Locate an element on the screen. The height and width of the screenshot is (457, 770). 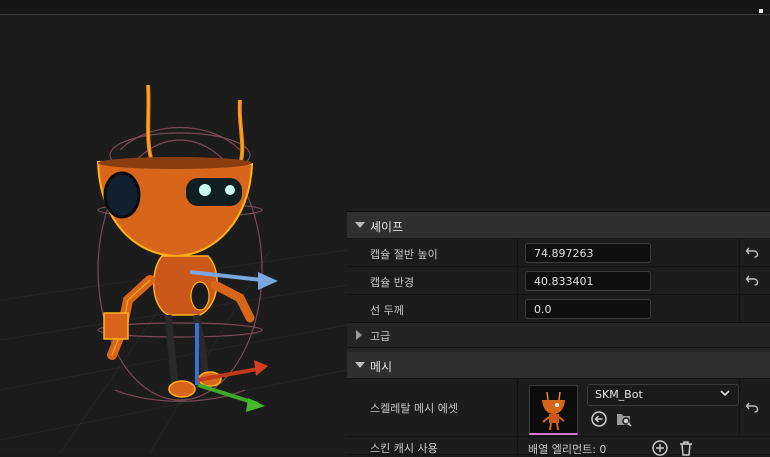
asset-thumbnail is located at coordinates (553, 410).